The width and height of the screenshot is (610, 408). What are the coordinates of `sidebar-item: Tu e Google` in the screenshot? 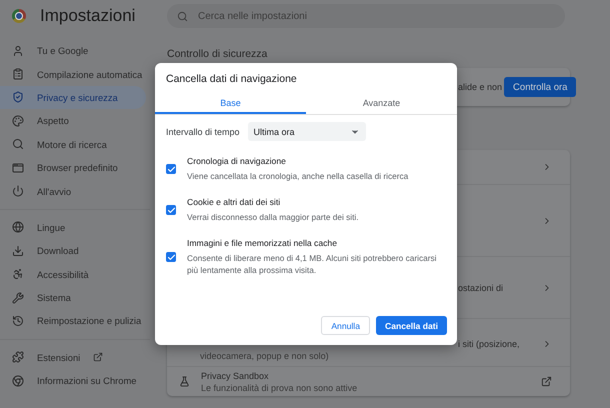 It's located at (73, 50).